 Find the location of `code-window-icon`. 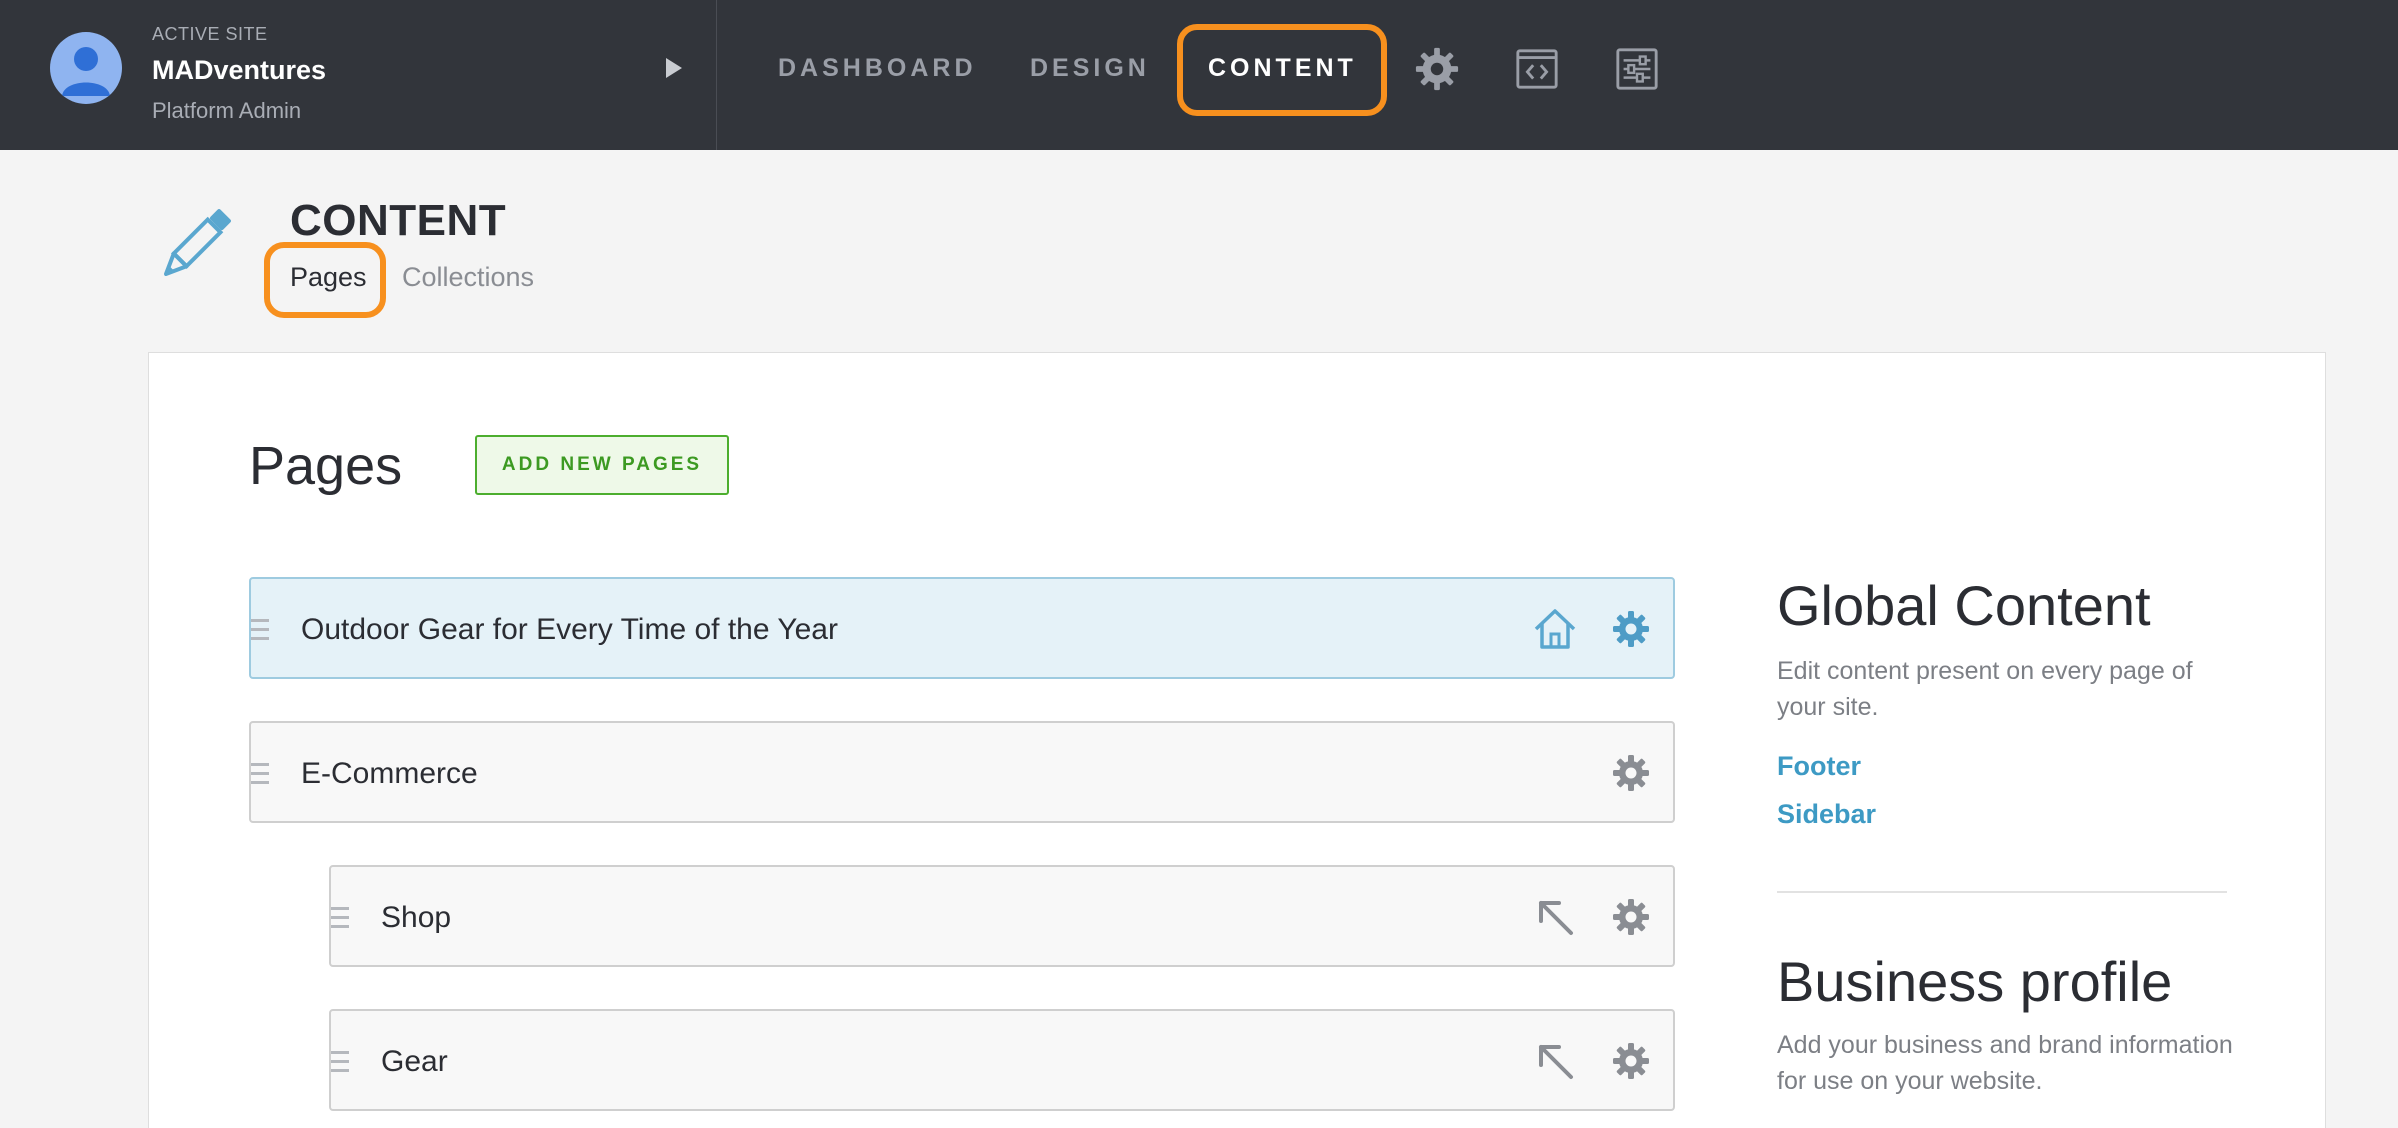

code-window-icon is located at coordinates (1537, 69).